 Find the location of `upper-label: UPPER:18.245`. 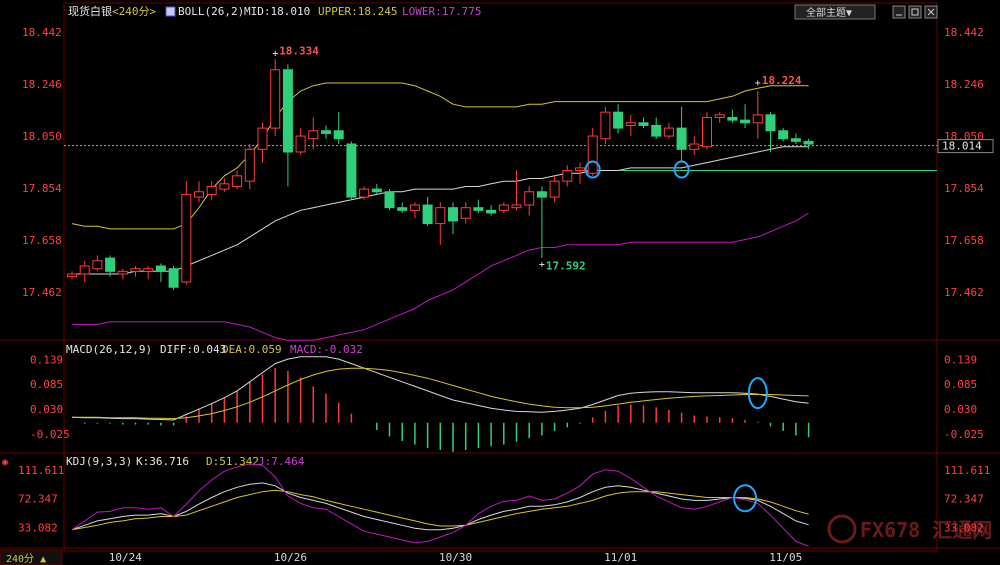

upper-label: UPPER:18.245 is located at coordinates (357, 11).